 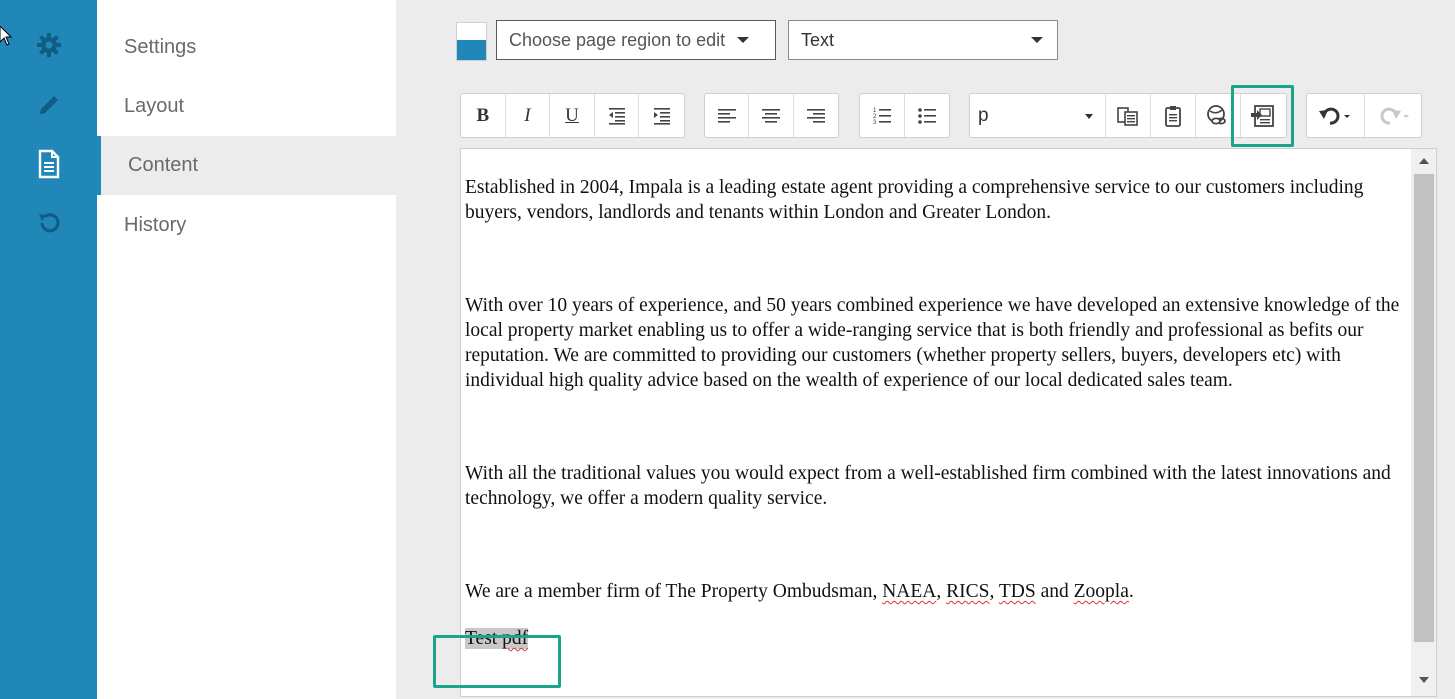 I want to click on page-region-select: Choose page region to edit, so click(x=636, y=40).